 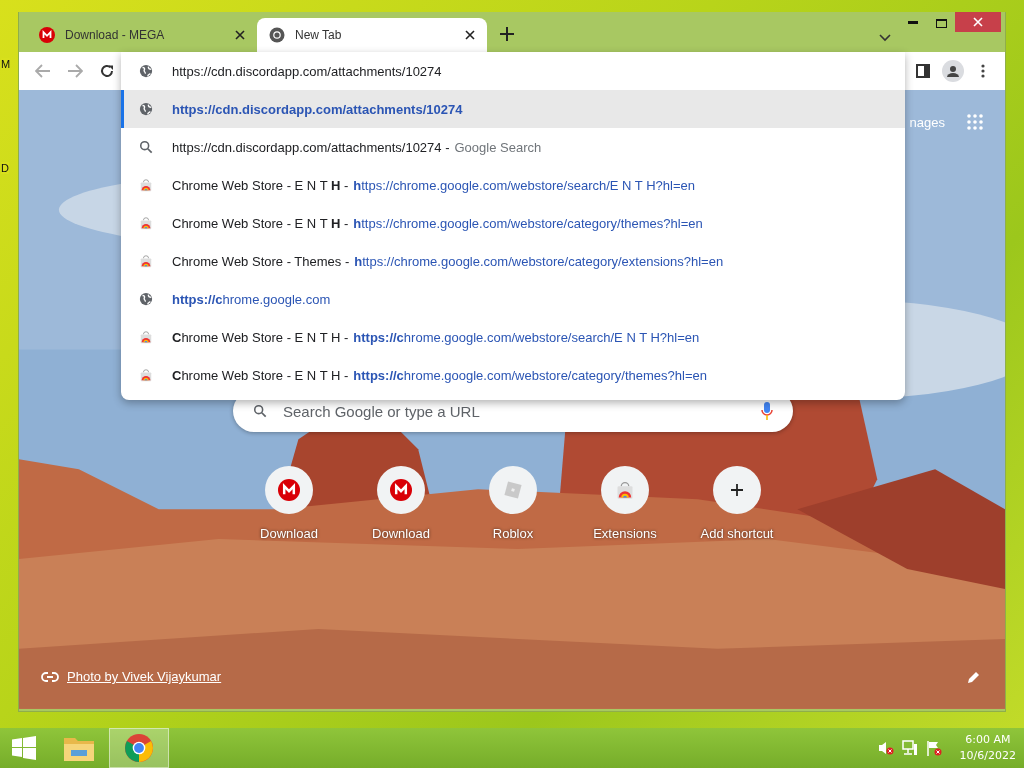 What do you see at coordinates (513, 503) in the screenshot?
I see `shortcut-tile: Roblox` at bounding box center [513, 503].